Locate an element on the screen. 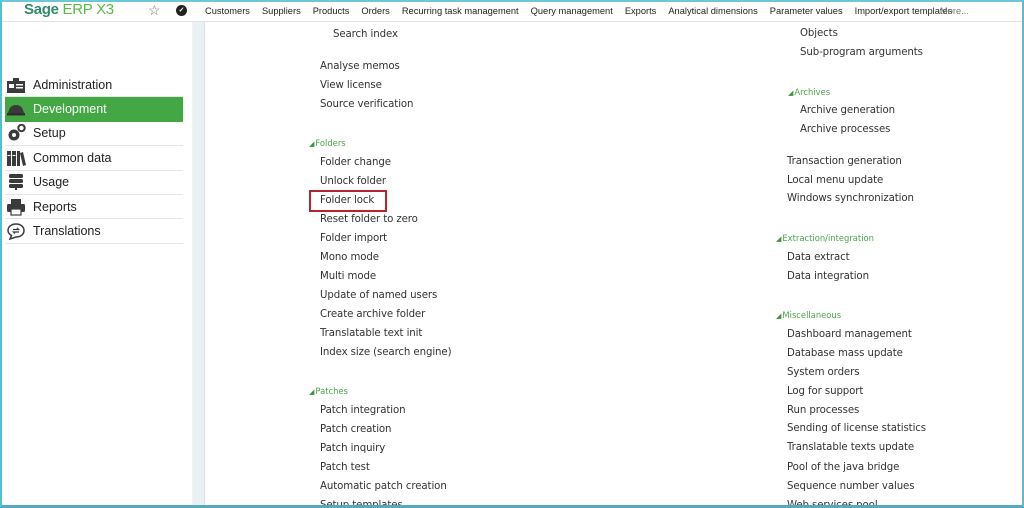 The image size is (1024, 508). section-title: Extraction/integration is located at coordinates (828, 238).